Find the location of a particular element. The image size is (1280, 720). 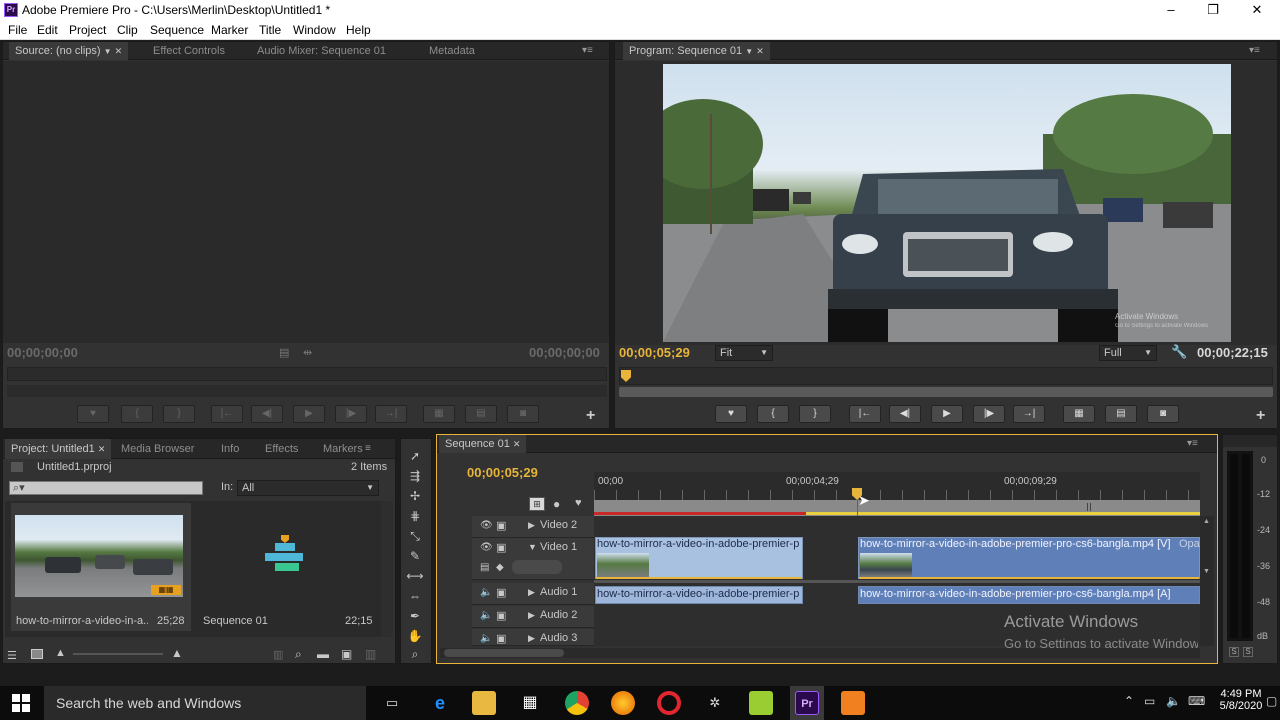

track-select-tool-icon: ⇶ is located at coordinates (415, 476).